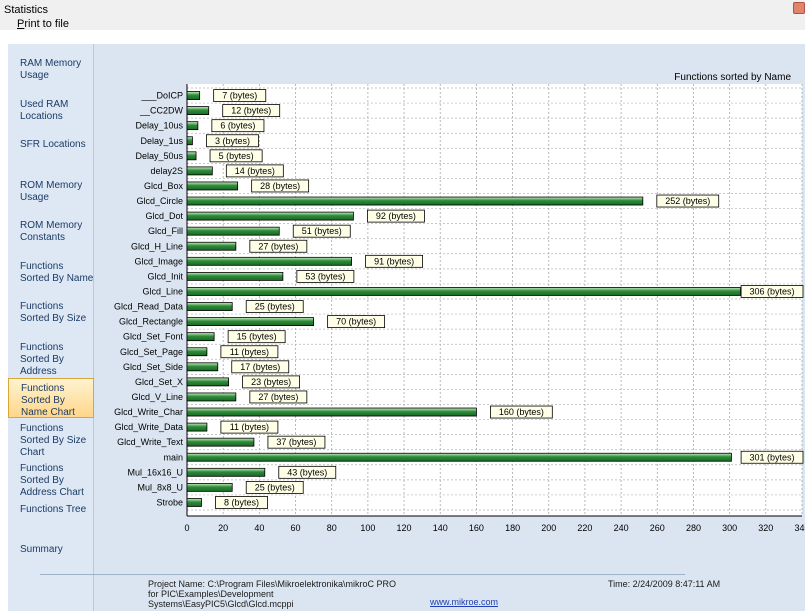 Image resolution: width=805 pixels, height=611 pixels. I want to click on x-tick-label: 160, so click(476, 528).